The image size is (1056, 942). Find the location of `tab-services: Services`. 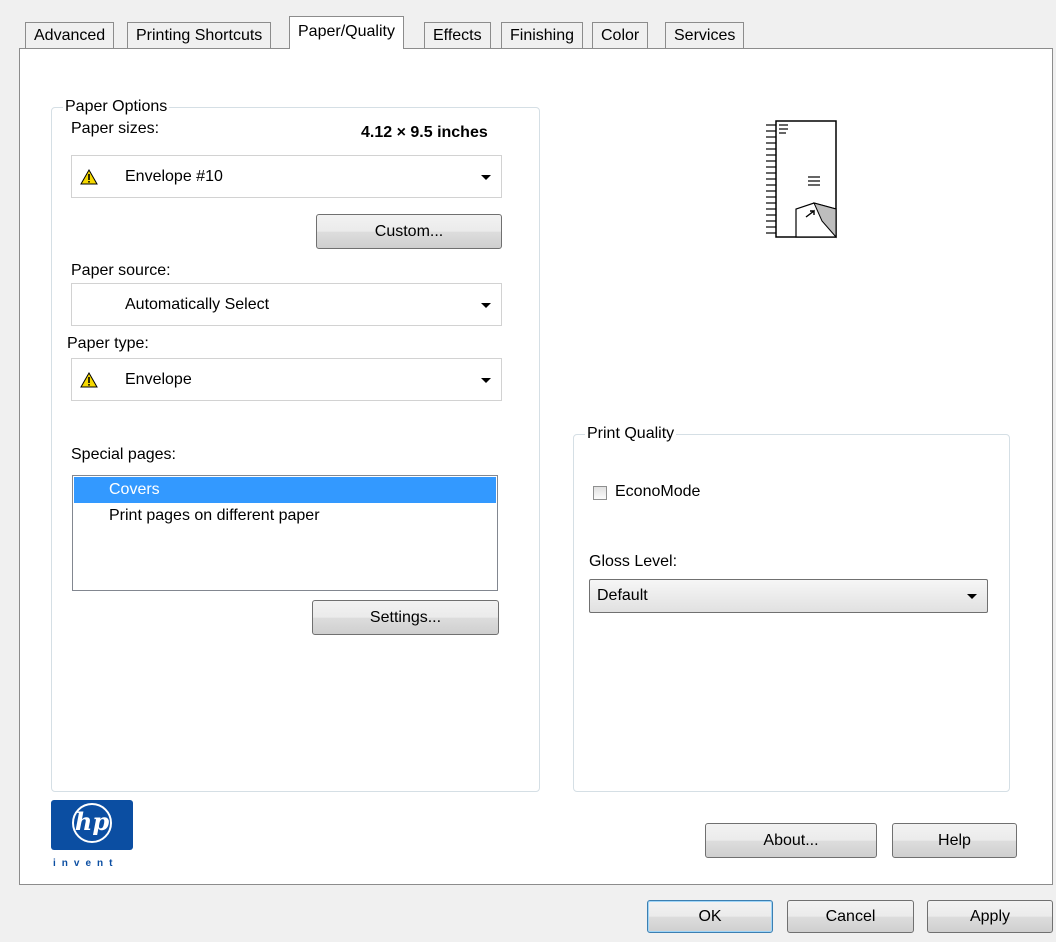

tab-services: Services is located at coordinates (705, 35).